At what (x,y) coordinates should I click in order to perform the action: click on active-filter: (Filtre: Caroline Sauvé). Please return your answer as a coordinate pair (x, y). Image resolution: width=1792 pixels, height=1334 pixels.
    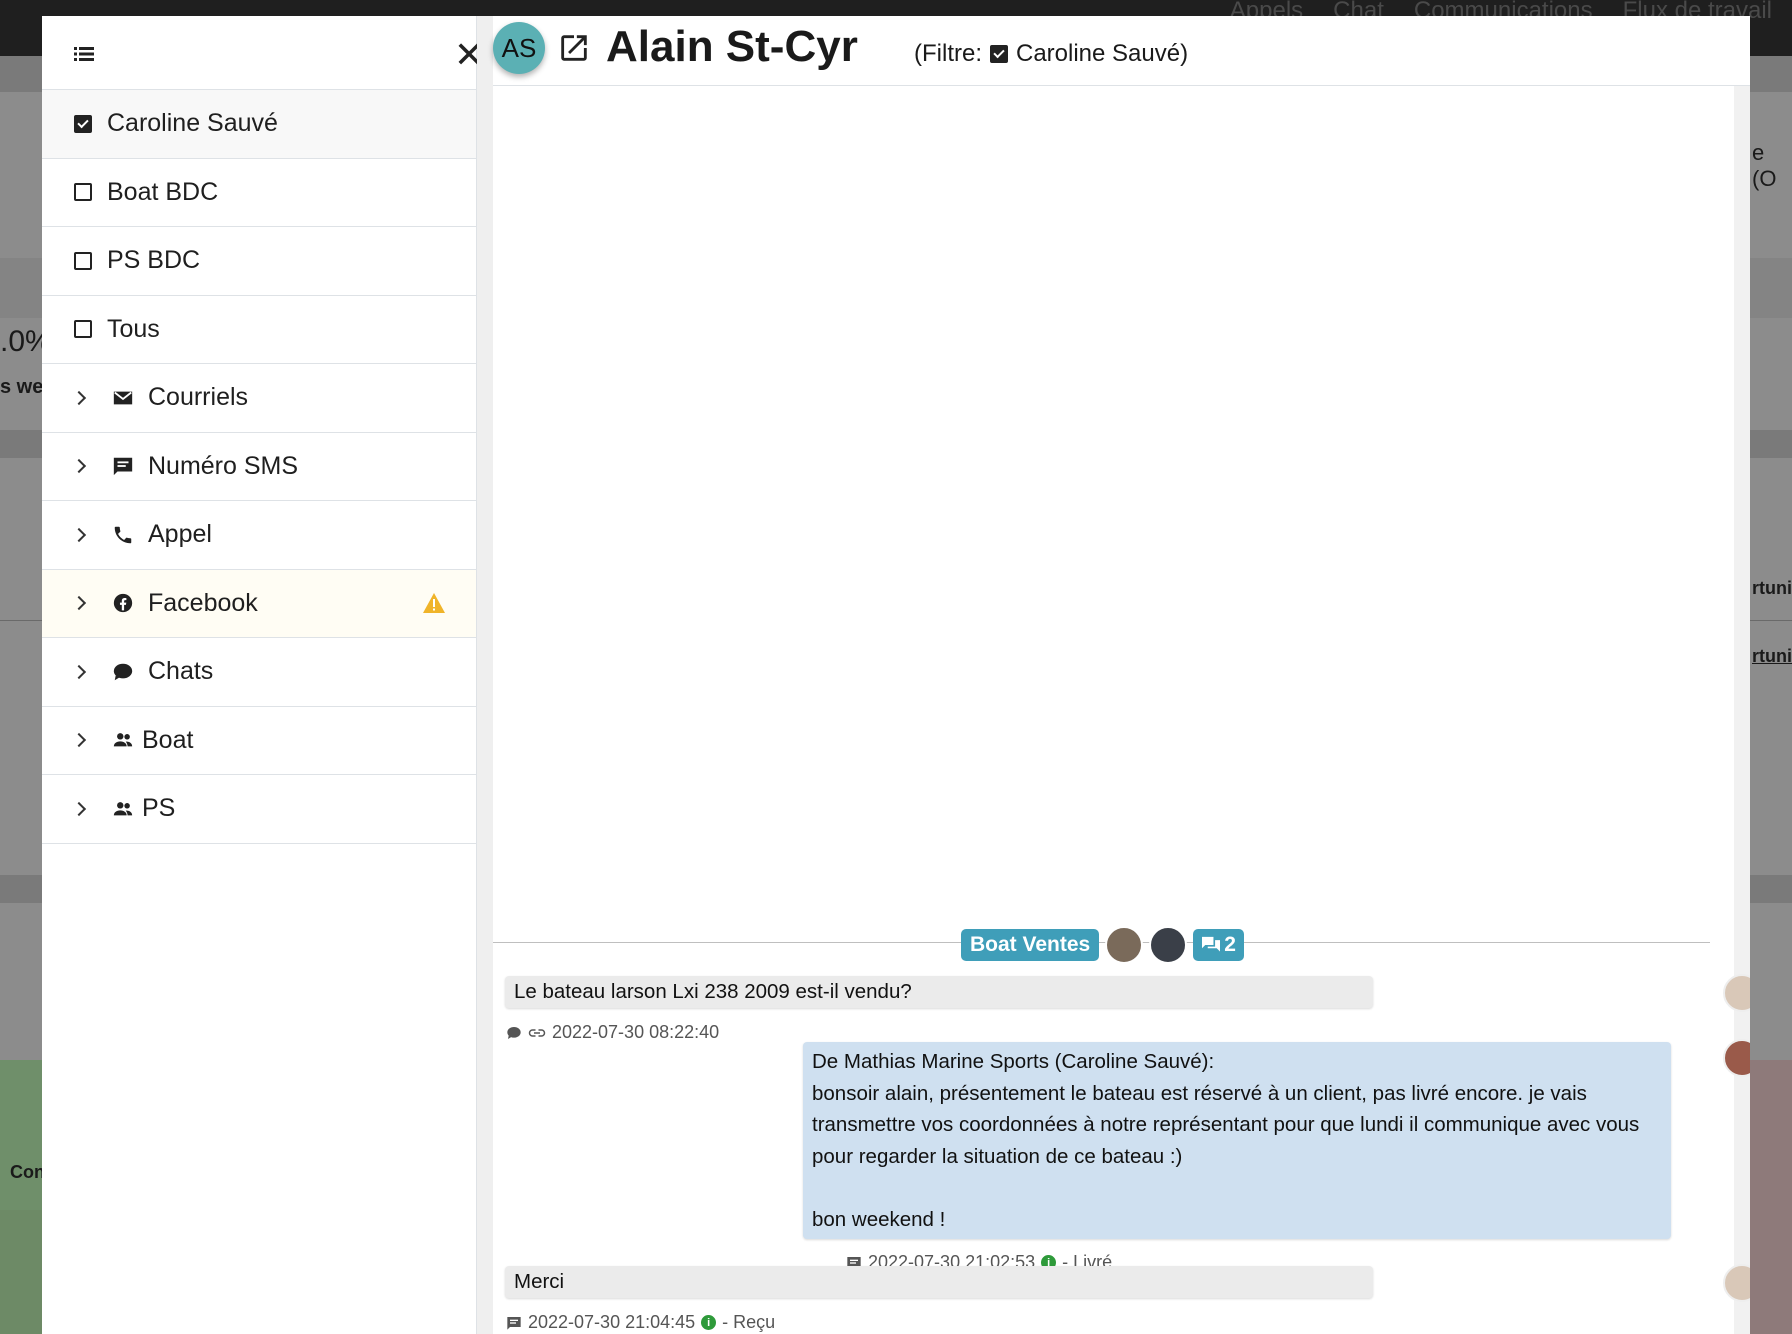
    Looking at the image, I should click on (1051, 54).